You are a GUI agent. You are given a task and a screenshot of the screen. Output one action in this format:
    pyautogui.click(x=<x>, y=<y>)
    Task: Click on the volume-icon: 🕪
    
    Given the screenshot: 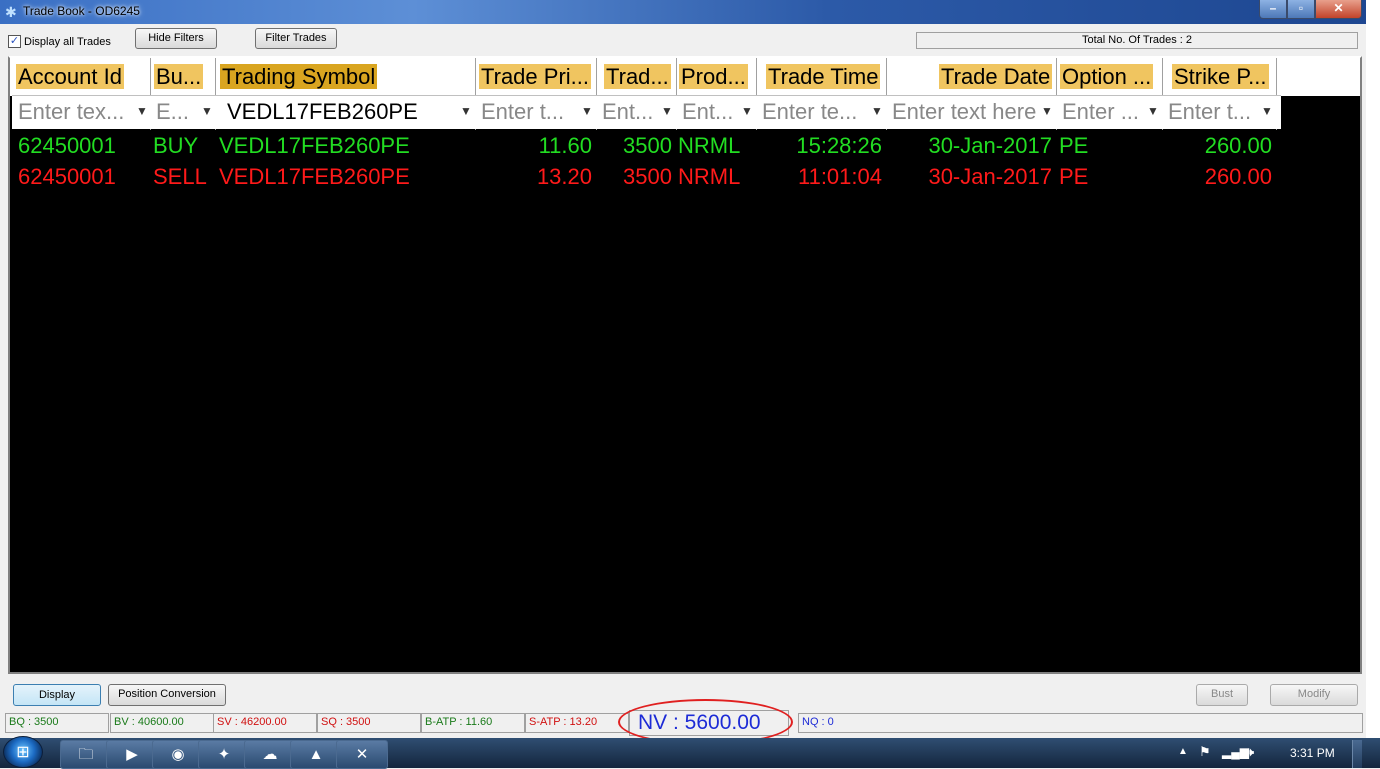 What is the action you would take?
    pyautogui.click(x=1250, y=752)
    